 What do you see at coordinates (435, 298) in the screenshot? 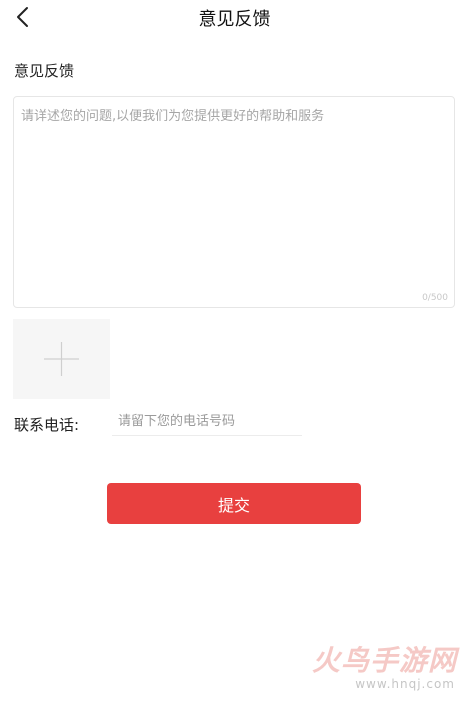
I see `char-counter: 0/500` at bounding box center [435, 298].